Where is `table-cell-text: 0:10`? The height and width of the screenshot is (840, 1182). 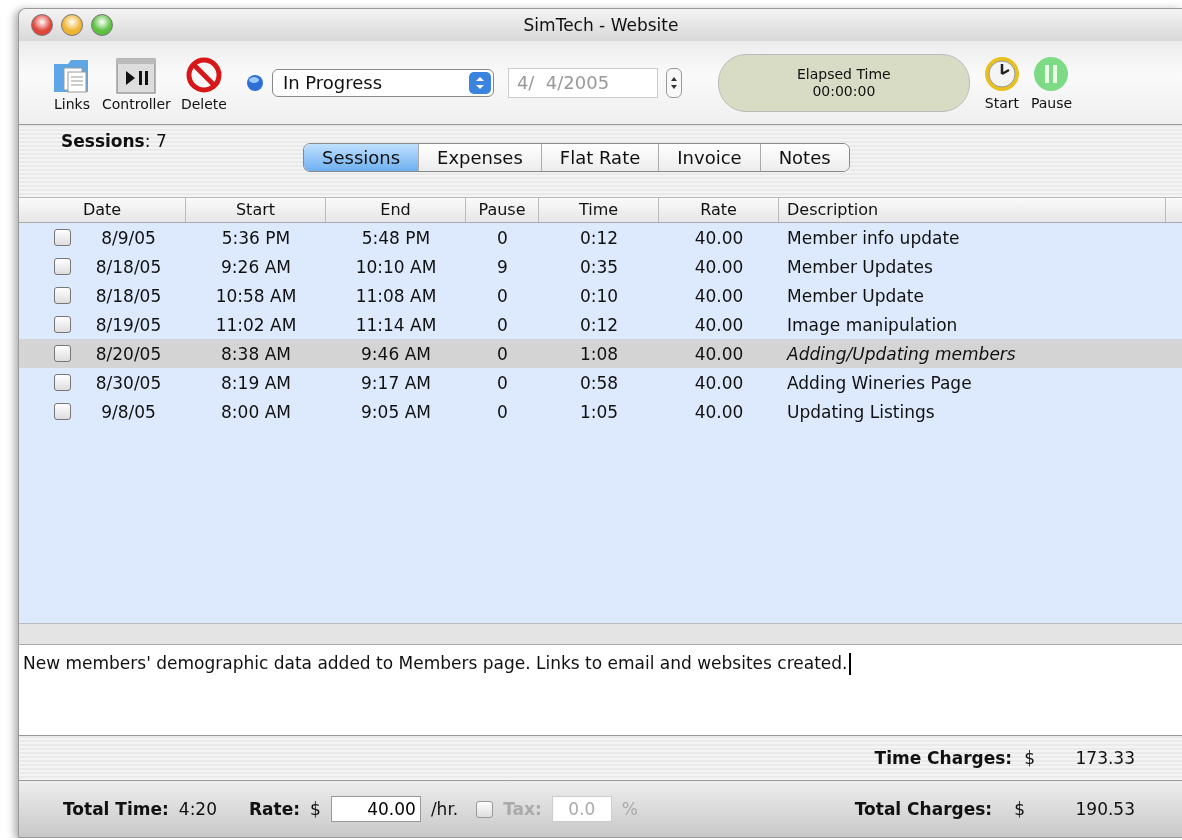 table-cell-text: 0:10 is located at coordinates (599, 295).